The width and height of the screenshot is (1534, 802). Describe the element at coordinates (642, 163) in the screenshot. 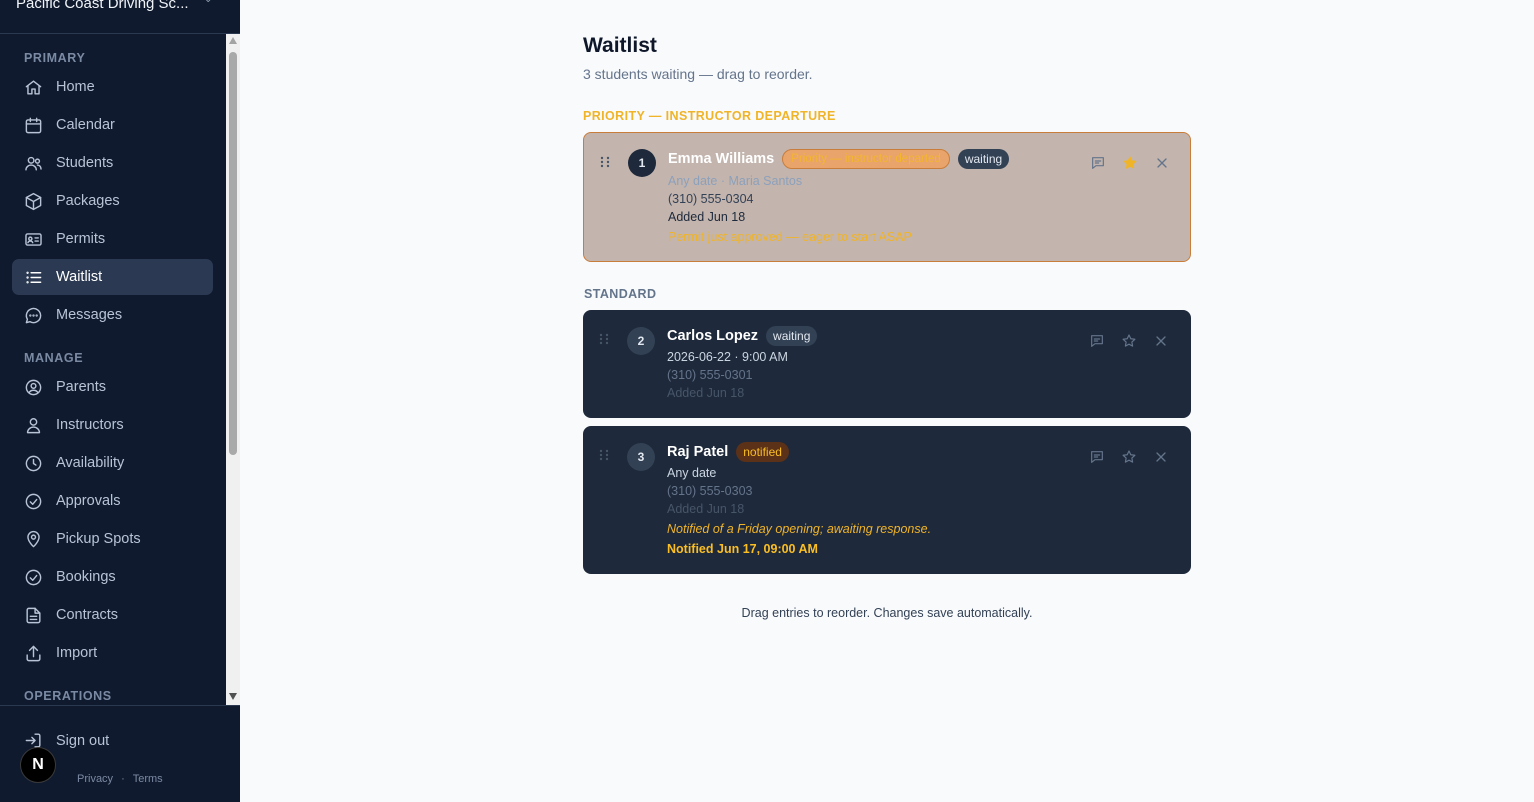

I see `position-number: 1` at that location.